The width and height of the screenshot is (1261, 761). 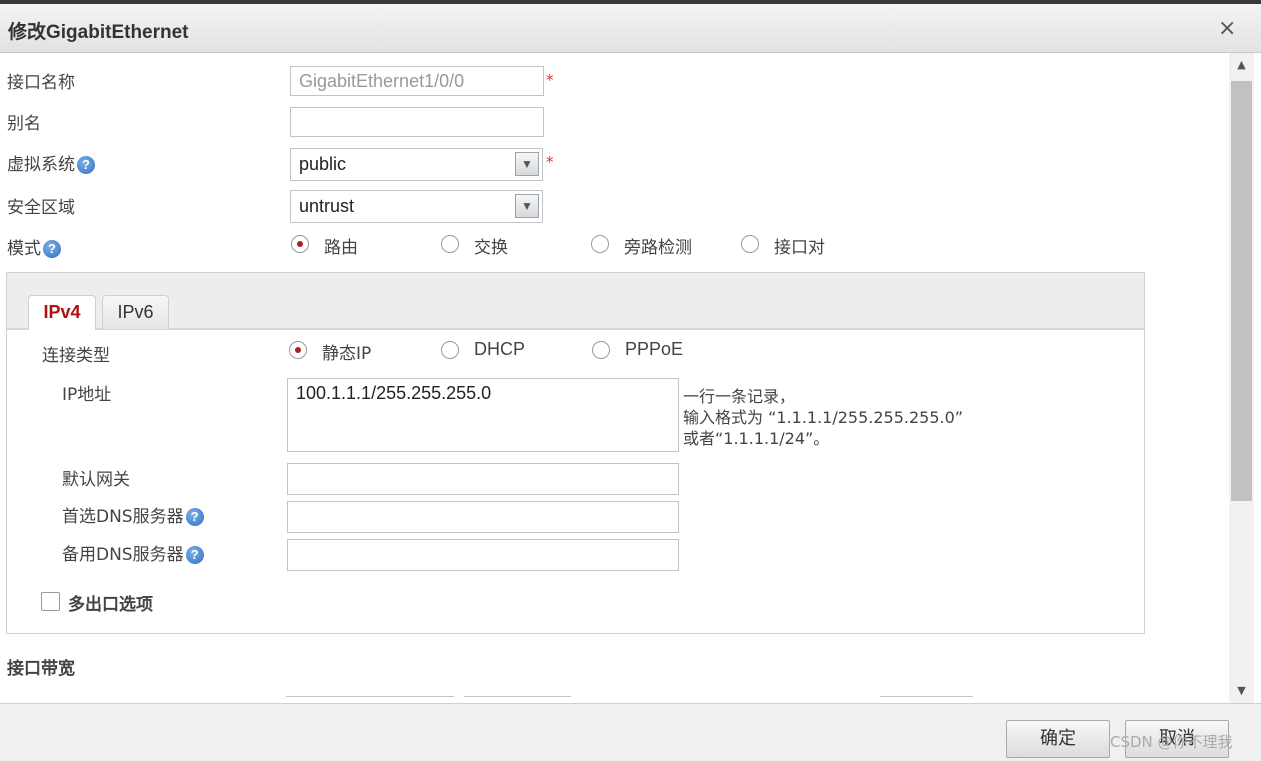 I want to click on security-zone-value: untrust, so click(x=327, y=206).